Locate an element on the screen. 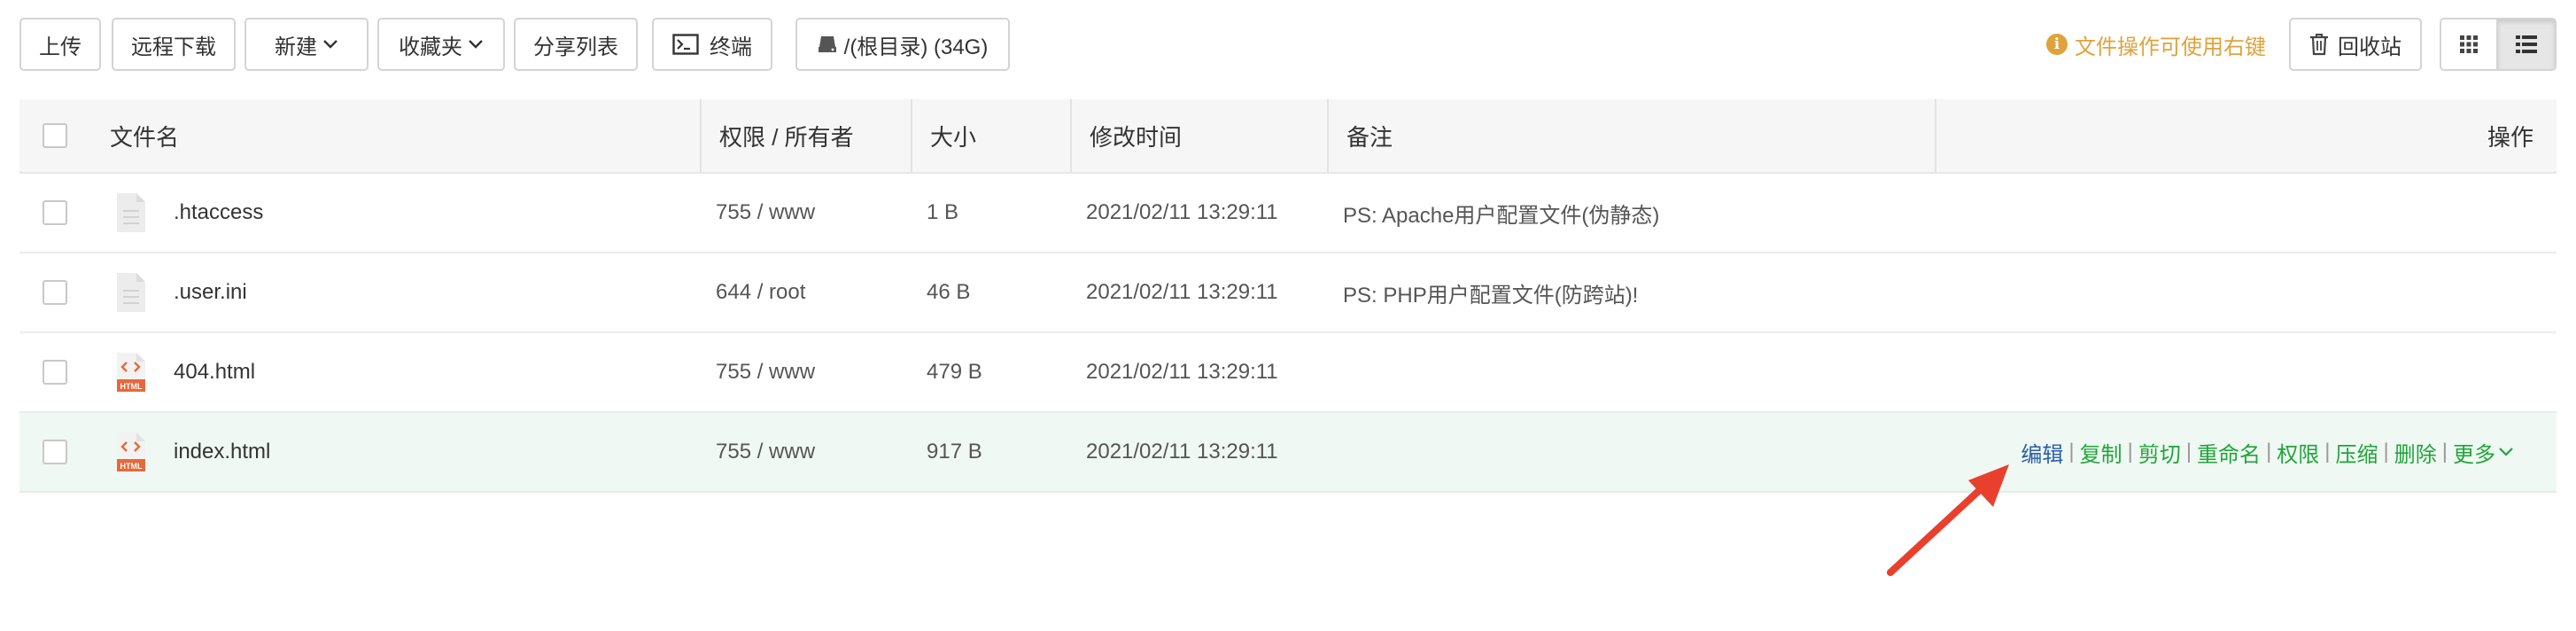 This screenshot has width=2576, height=631. row-actions: 编辑 | 复制 | 剪切 | 重命名 | 权限 | 压缩 | 删除 | 更多 is located at coordinates (2267, 452).